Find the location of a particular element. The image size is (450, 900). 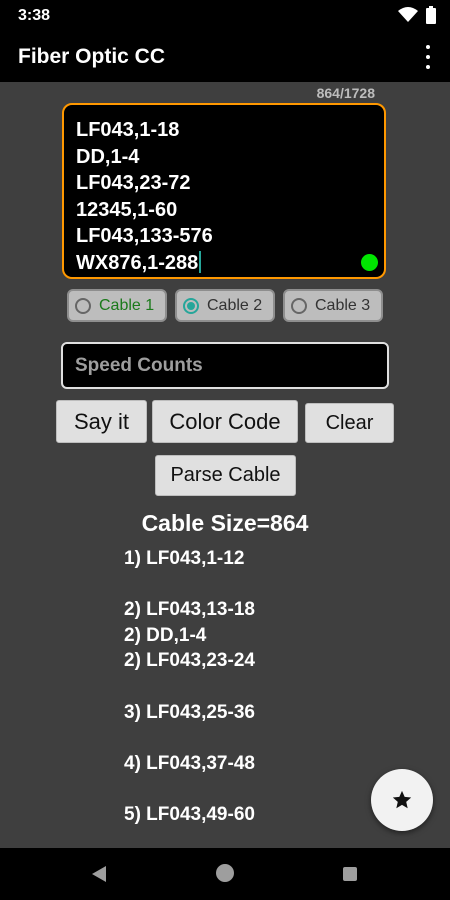

parse-cable-button: Parse Cable is located at coordinates (225, 475).